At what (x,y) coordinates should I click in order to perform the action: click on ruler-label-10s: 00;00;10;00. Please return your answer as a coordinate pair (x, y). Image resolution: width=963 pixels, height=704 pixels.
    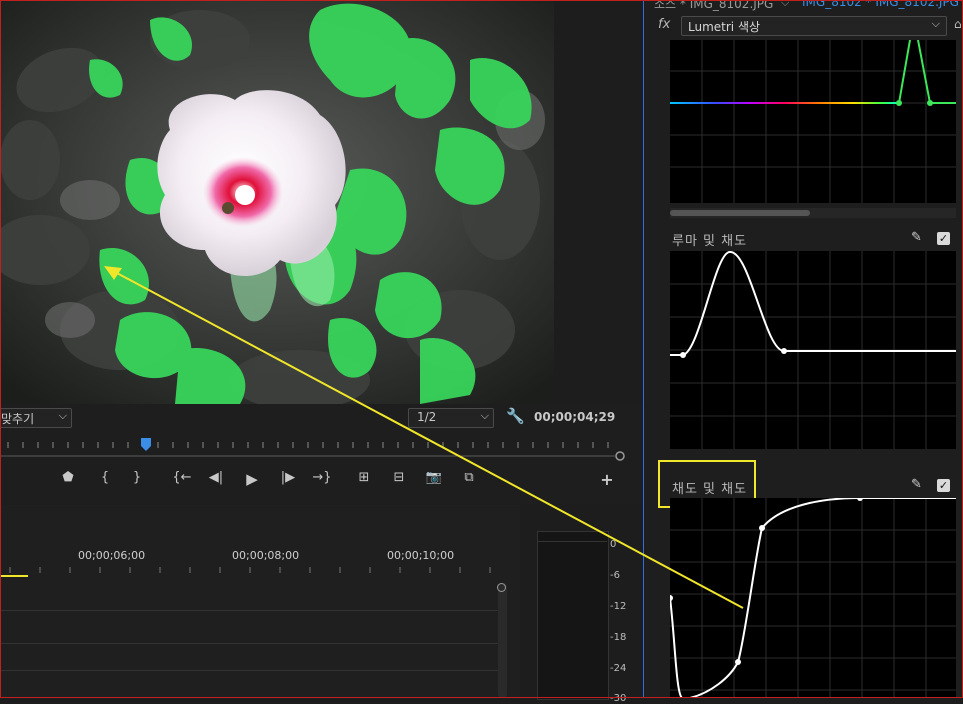
    Looking at the image, I should click on (421, 555).